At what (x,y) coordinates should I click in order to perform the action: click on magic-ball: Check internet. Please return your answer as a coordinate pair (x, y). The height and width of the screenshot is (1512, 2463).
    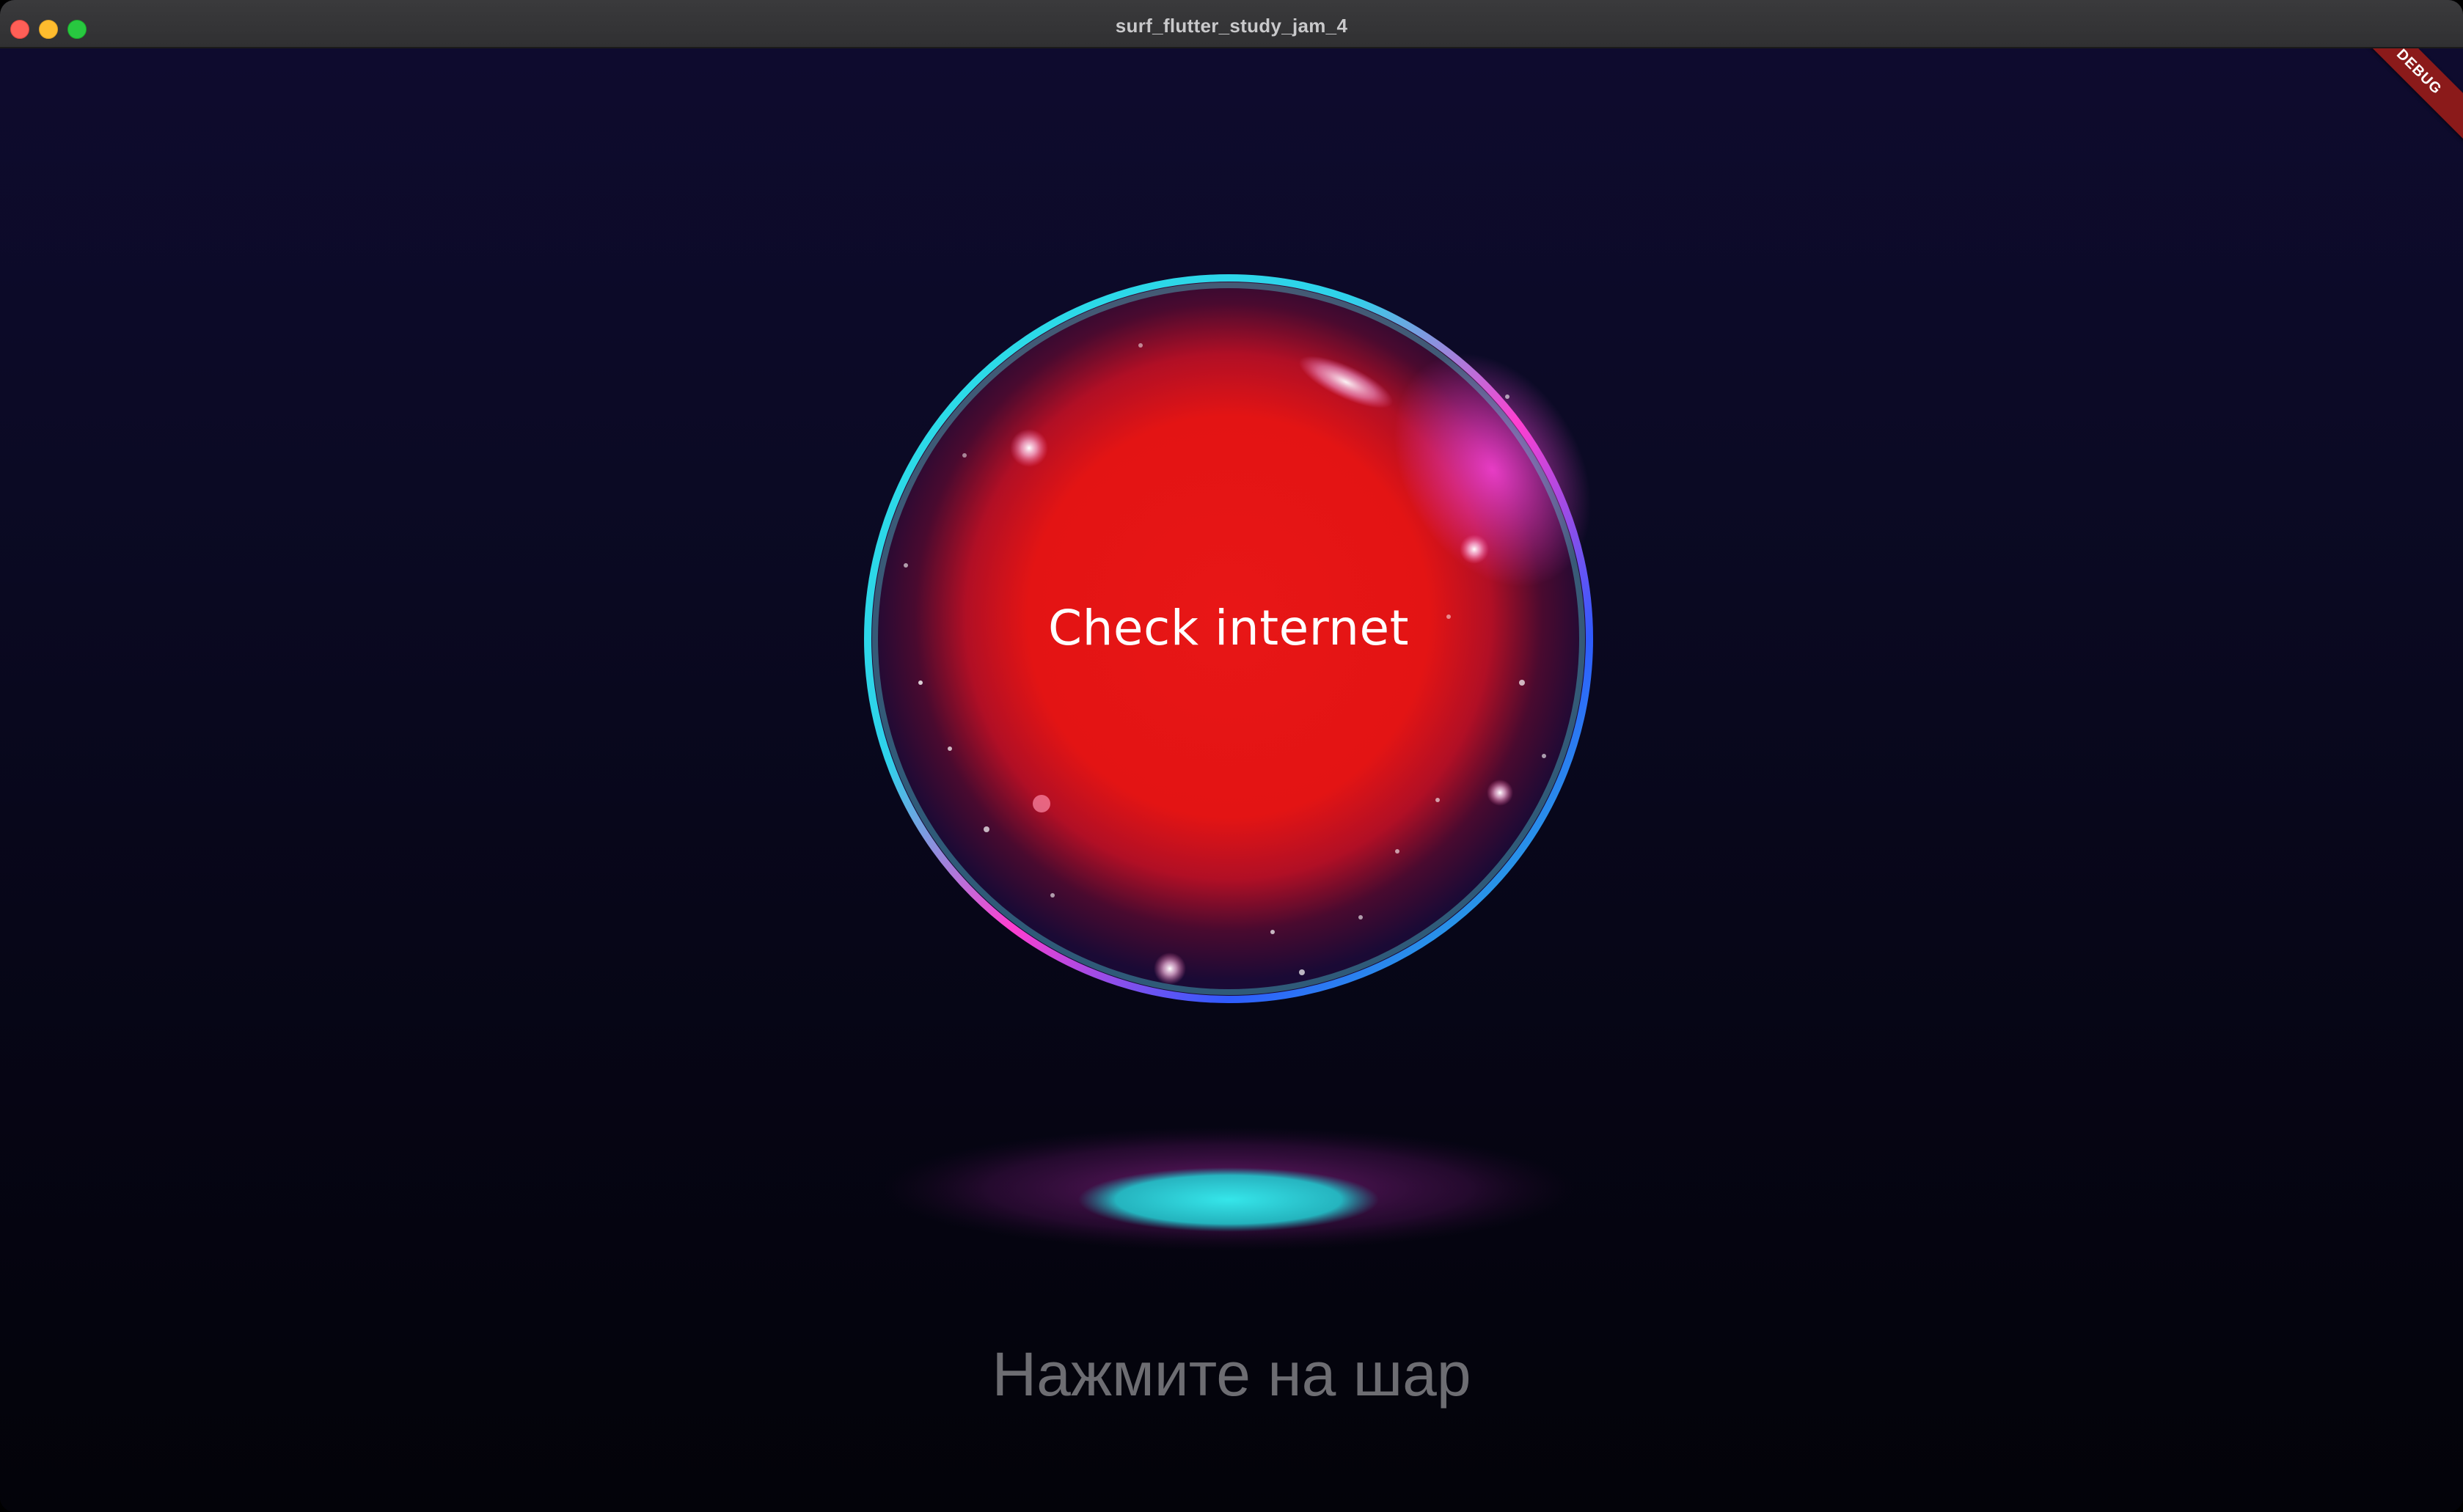
    Looking at the image, I should click on (1229, 638).